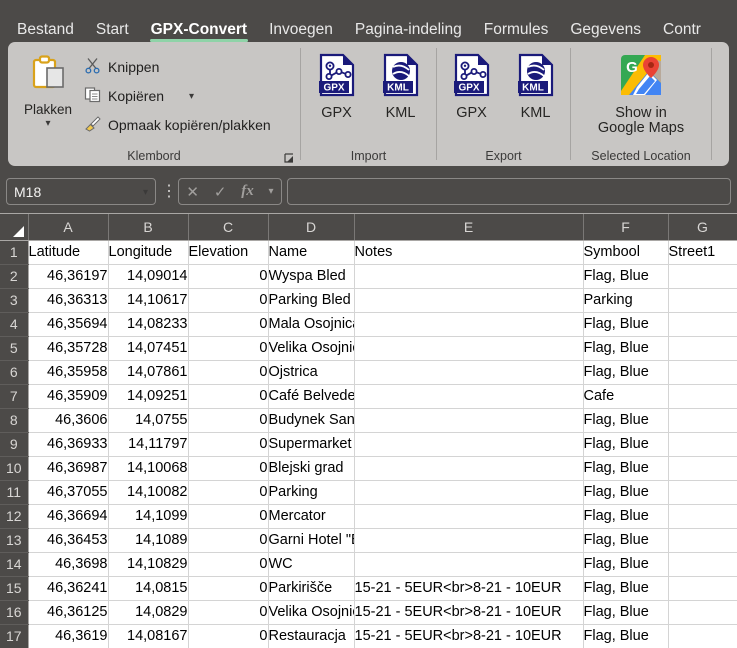  I want to click on cell-e10, so click(469, 468).